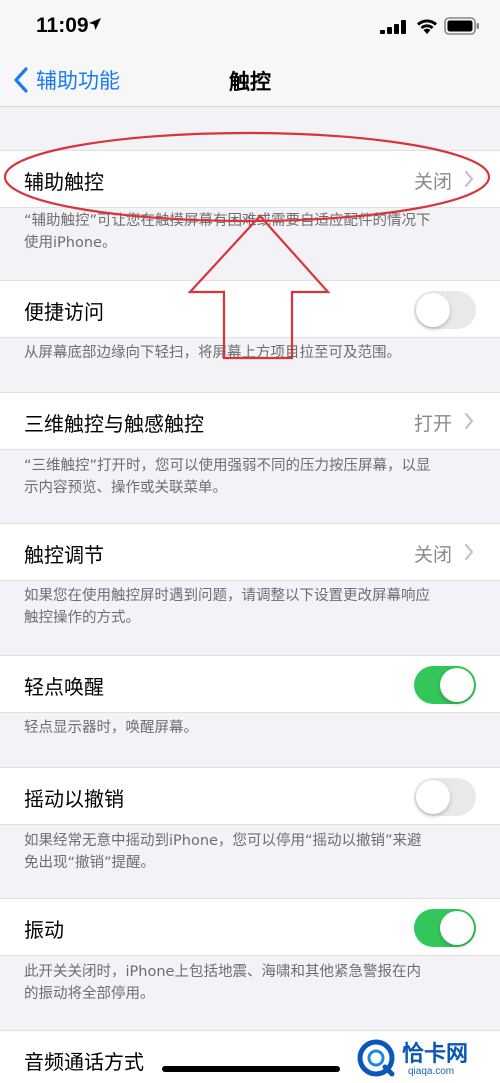  Describe the element at coordinates (227, 596) in the screenshot. I see `footer-line: 如果您在使用触控屏时遇到问题，请调整以下设置更改屏幕响应` at that location.